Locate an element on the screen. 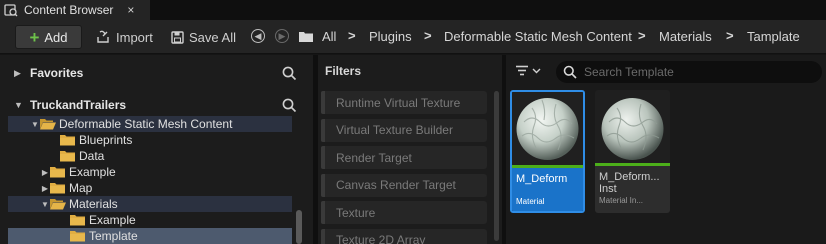 The width and height of the screenshot is (826, 244). filter-dropdown-button is located at coordinates (528, 70).